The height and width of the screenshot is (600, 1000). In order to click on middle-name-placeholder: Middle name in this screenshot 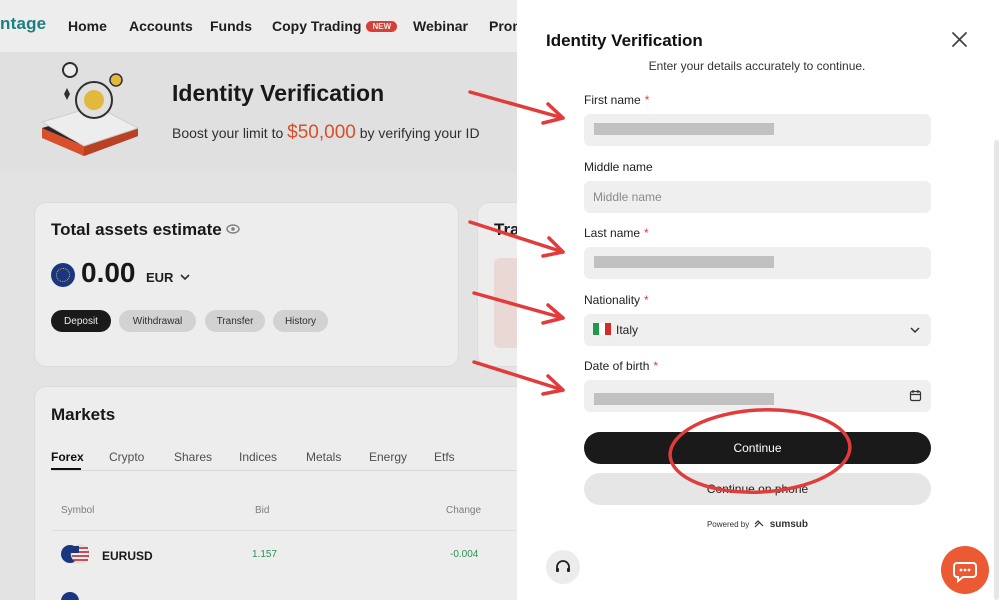, I will do `click(627, 197)`.